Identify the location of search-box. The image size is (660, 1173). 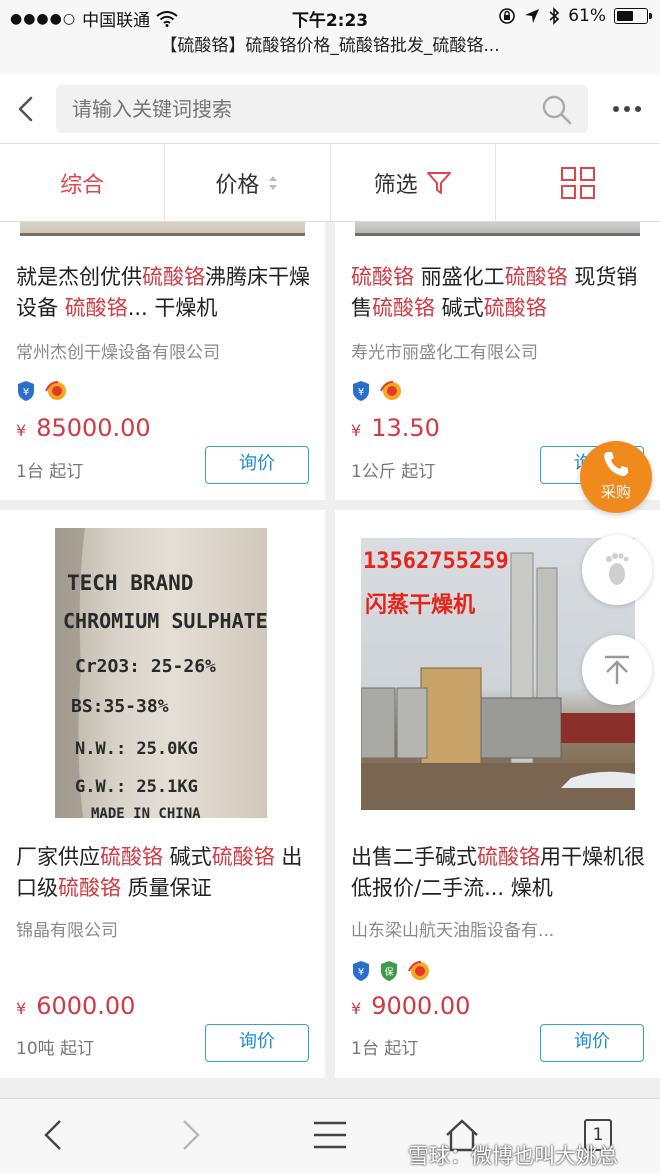
(322, 109).